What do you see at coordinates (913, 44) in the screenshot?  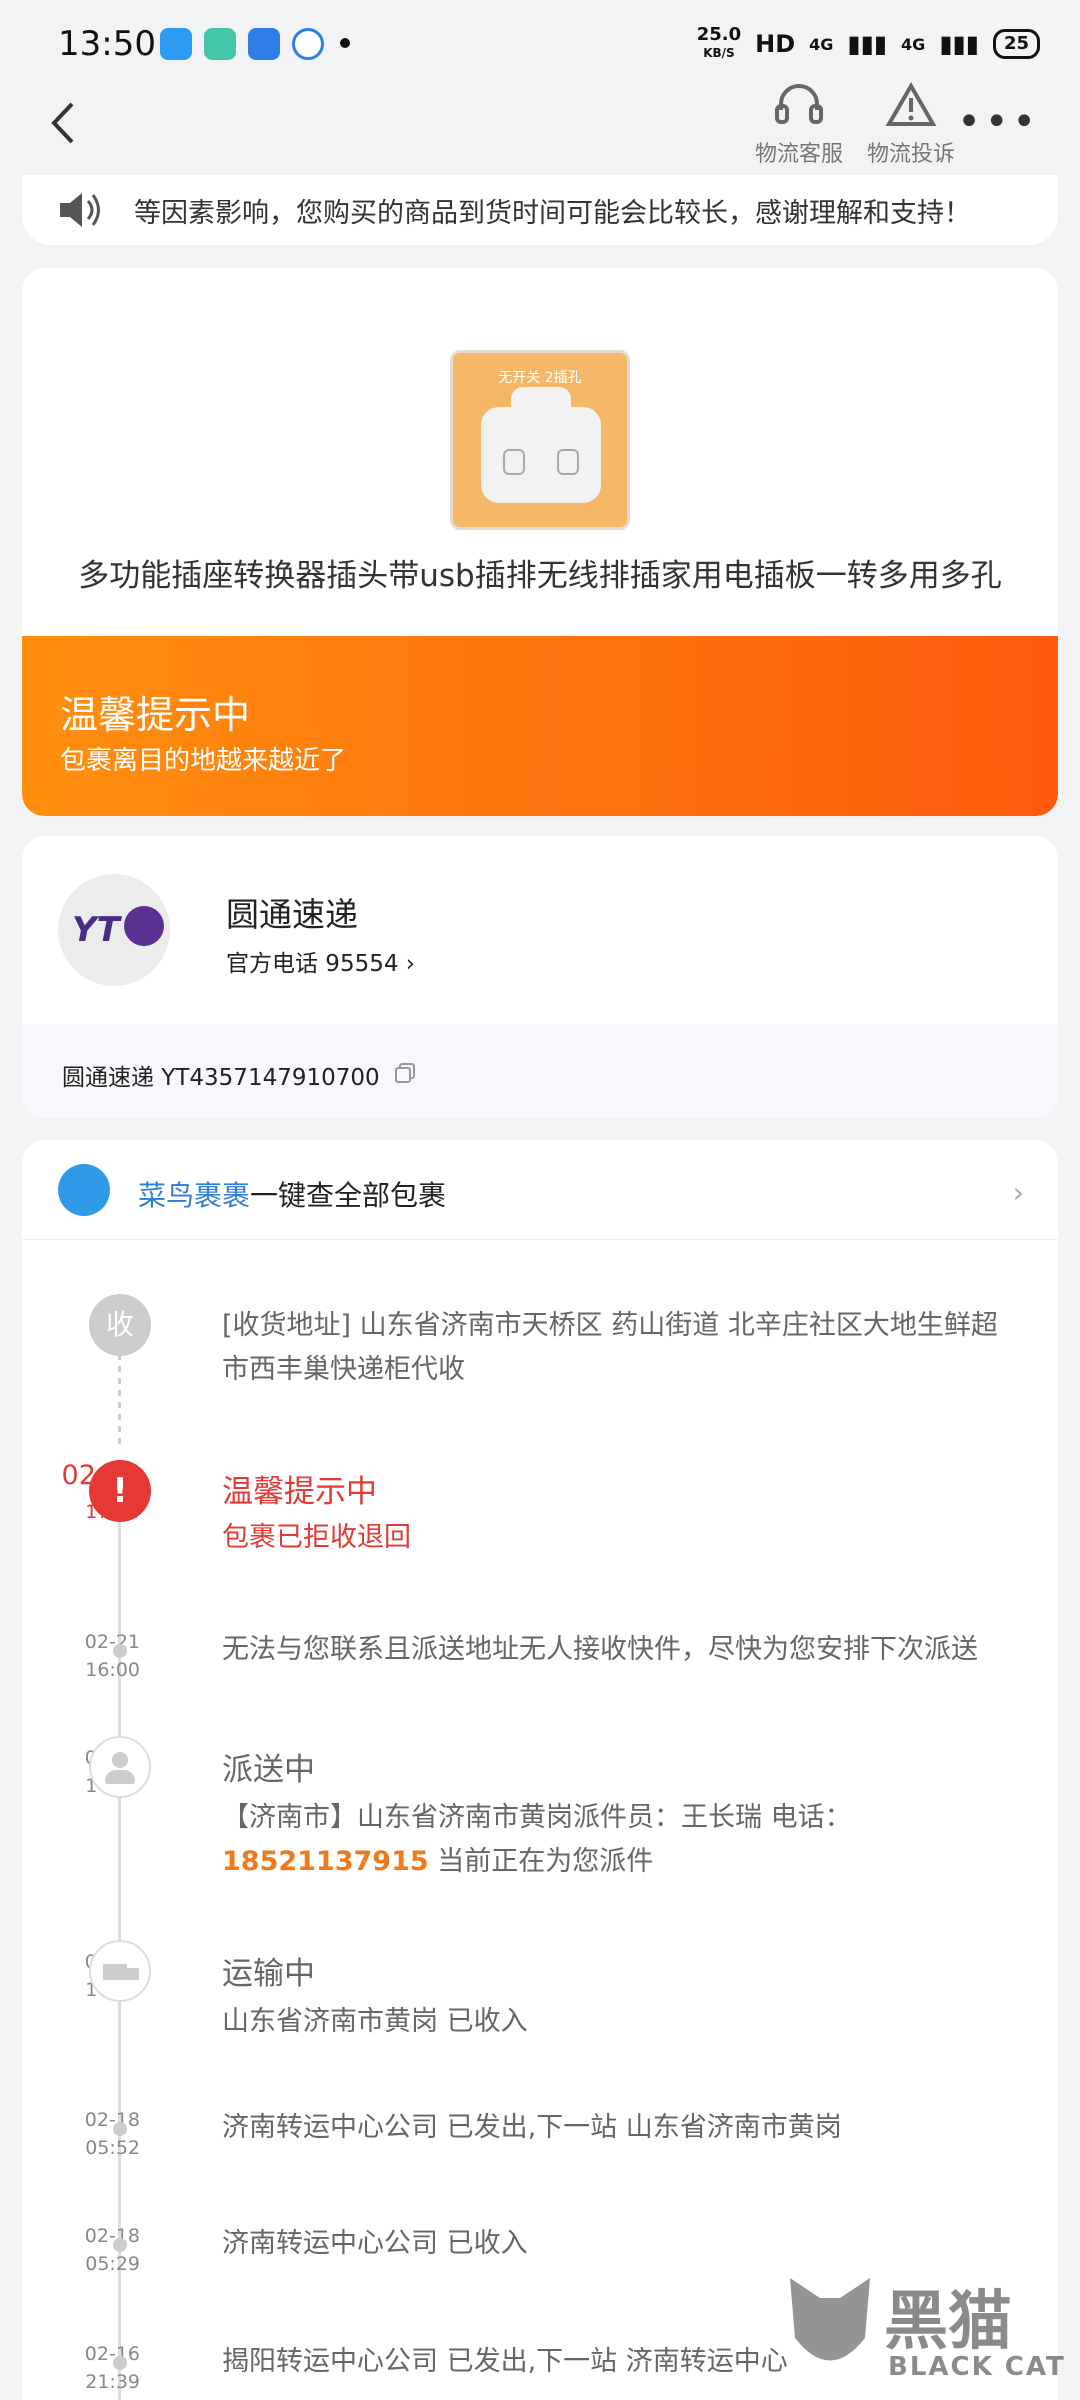 I see `signal-2-label: 4G` at bounding box center [913, 44].